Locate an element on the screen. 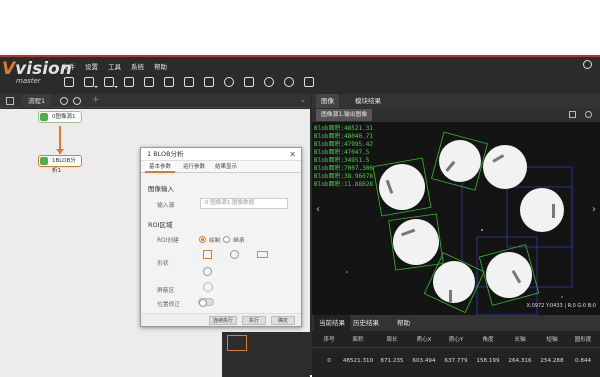 The image size is (600, 377). tab-help: 帮助 is located at coordinates (403, 323).